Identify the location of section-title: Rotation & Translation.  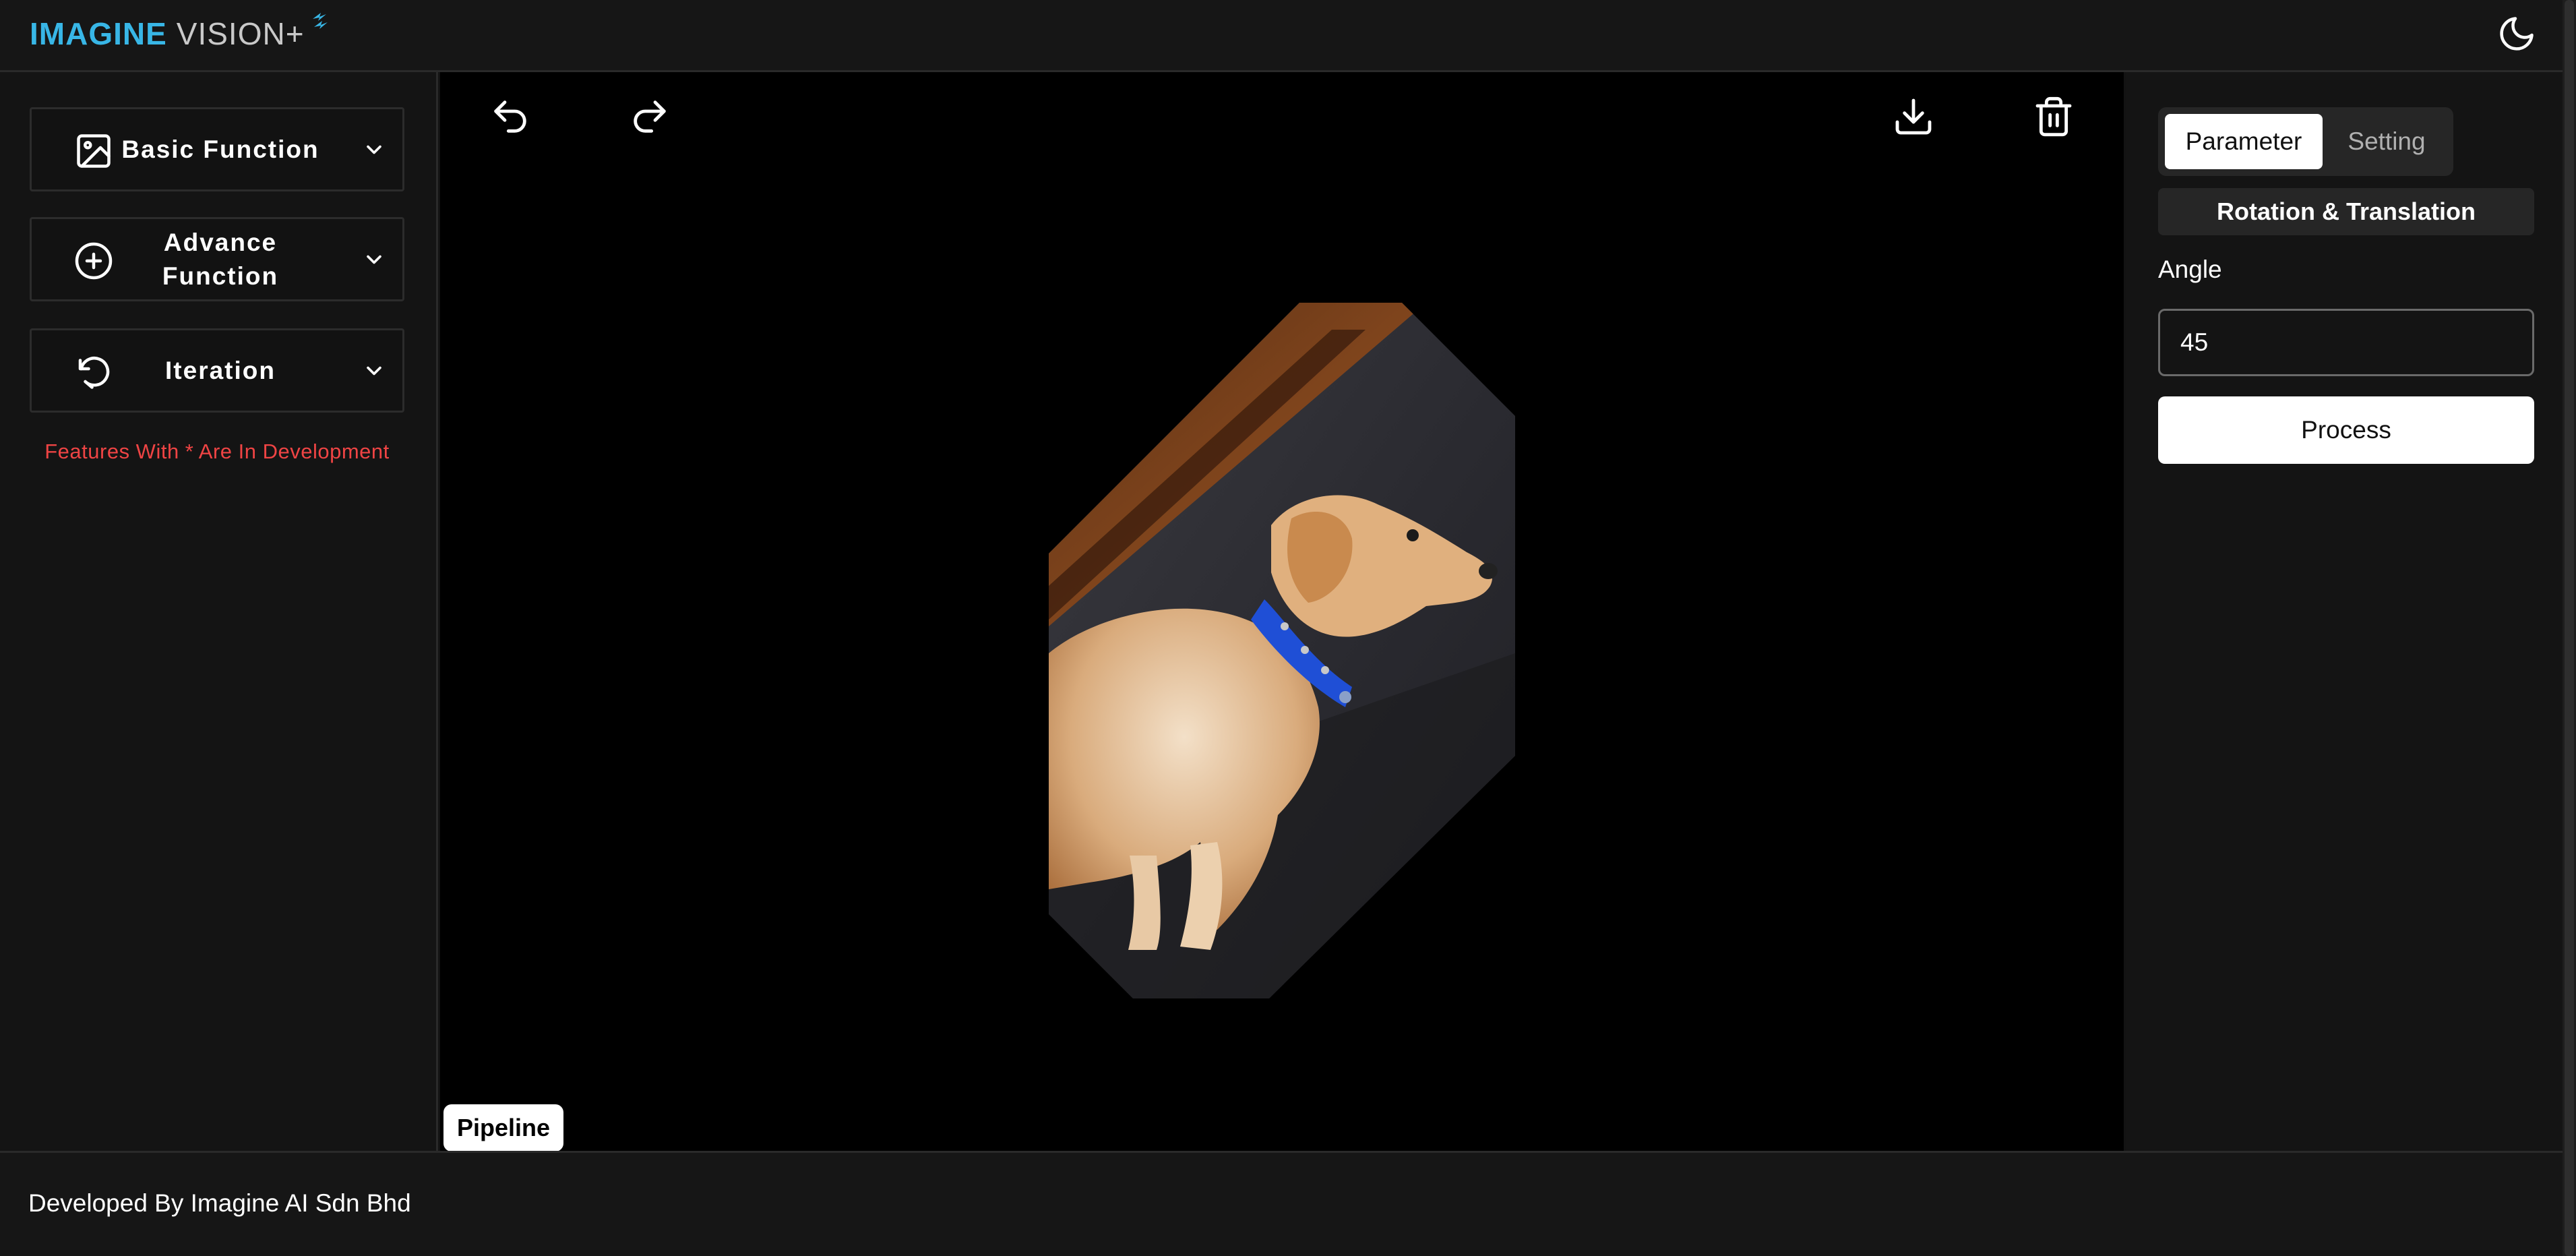
(2346, 211).